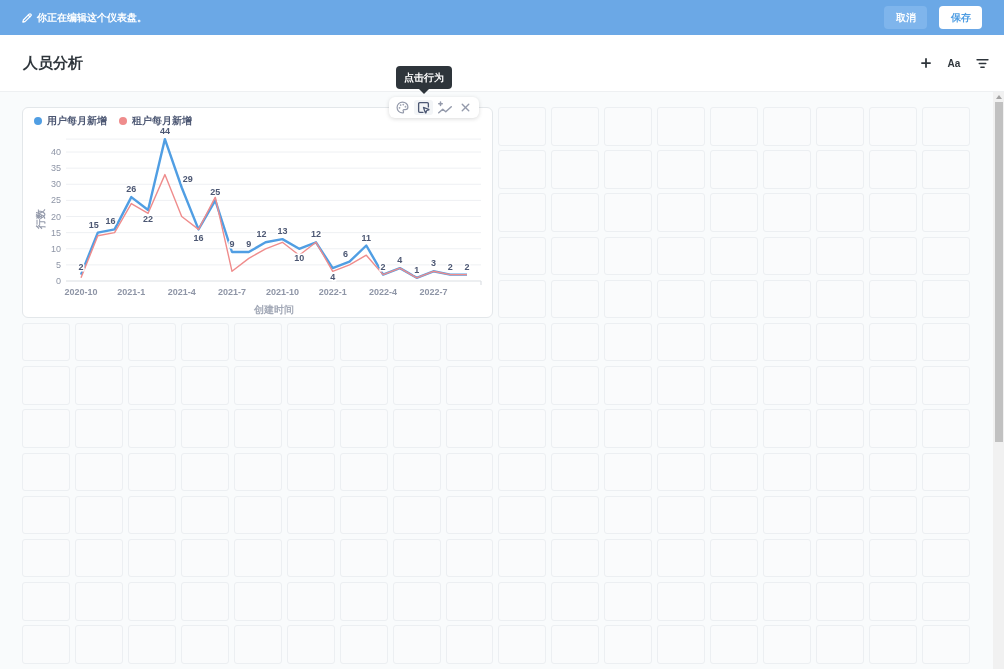  Describe the element at coordinates (58, 281) in the screenshot. I see `y-tick-label: 0` at that location.